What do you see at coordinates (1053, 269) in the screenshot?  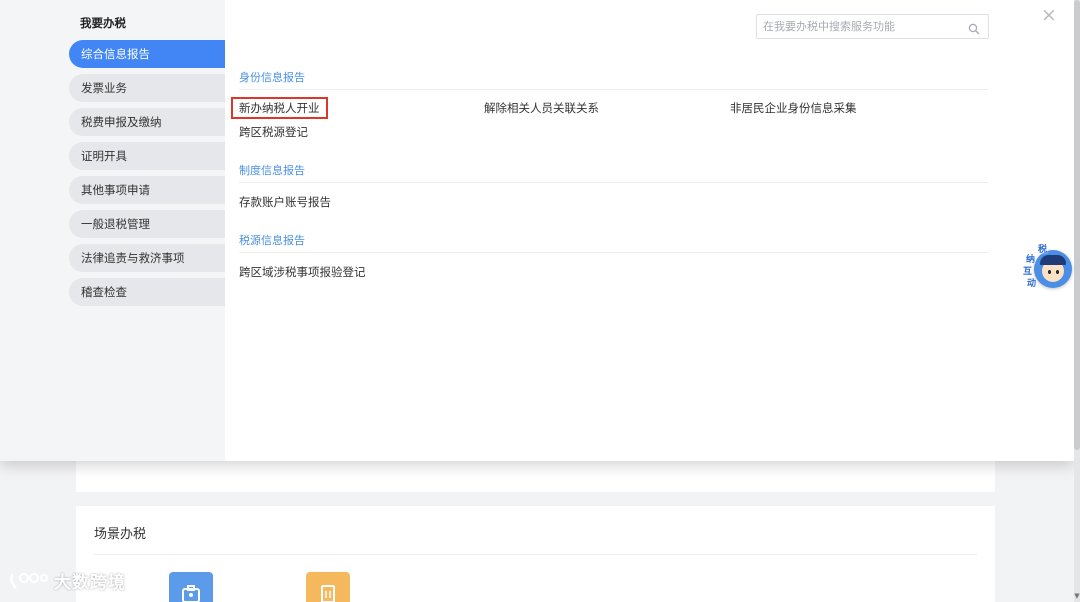 I see `mascot-avatar` at bounding box center [1053, 269].